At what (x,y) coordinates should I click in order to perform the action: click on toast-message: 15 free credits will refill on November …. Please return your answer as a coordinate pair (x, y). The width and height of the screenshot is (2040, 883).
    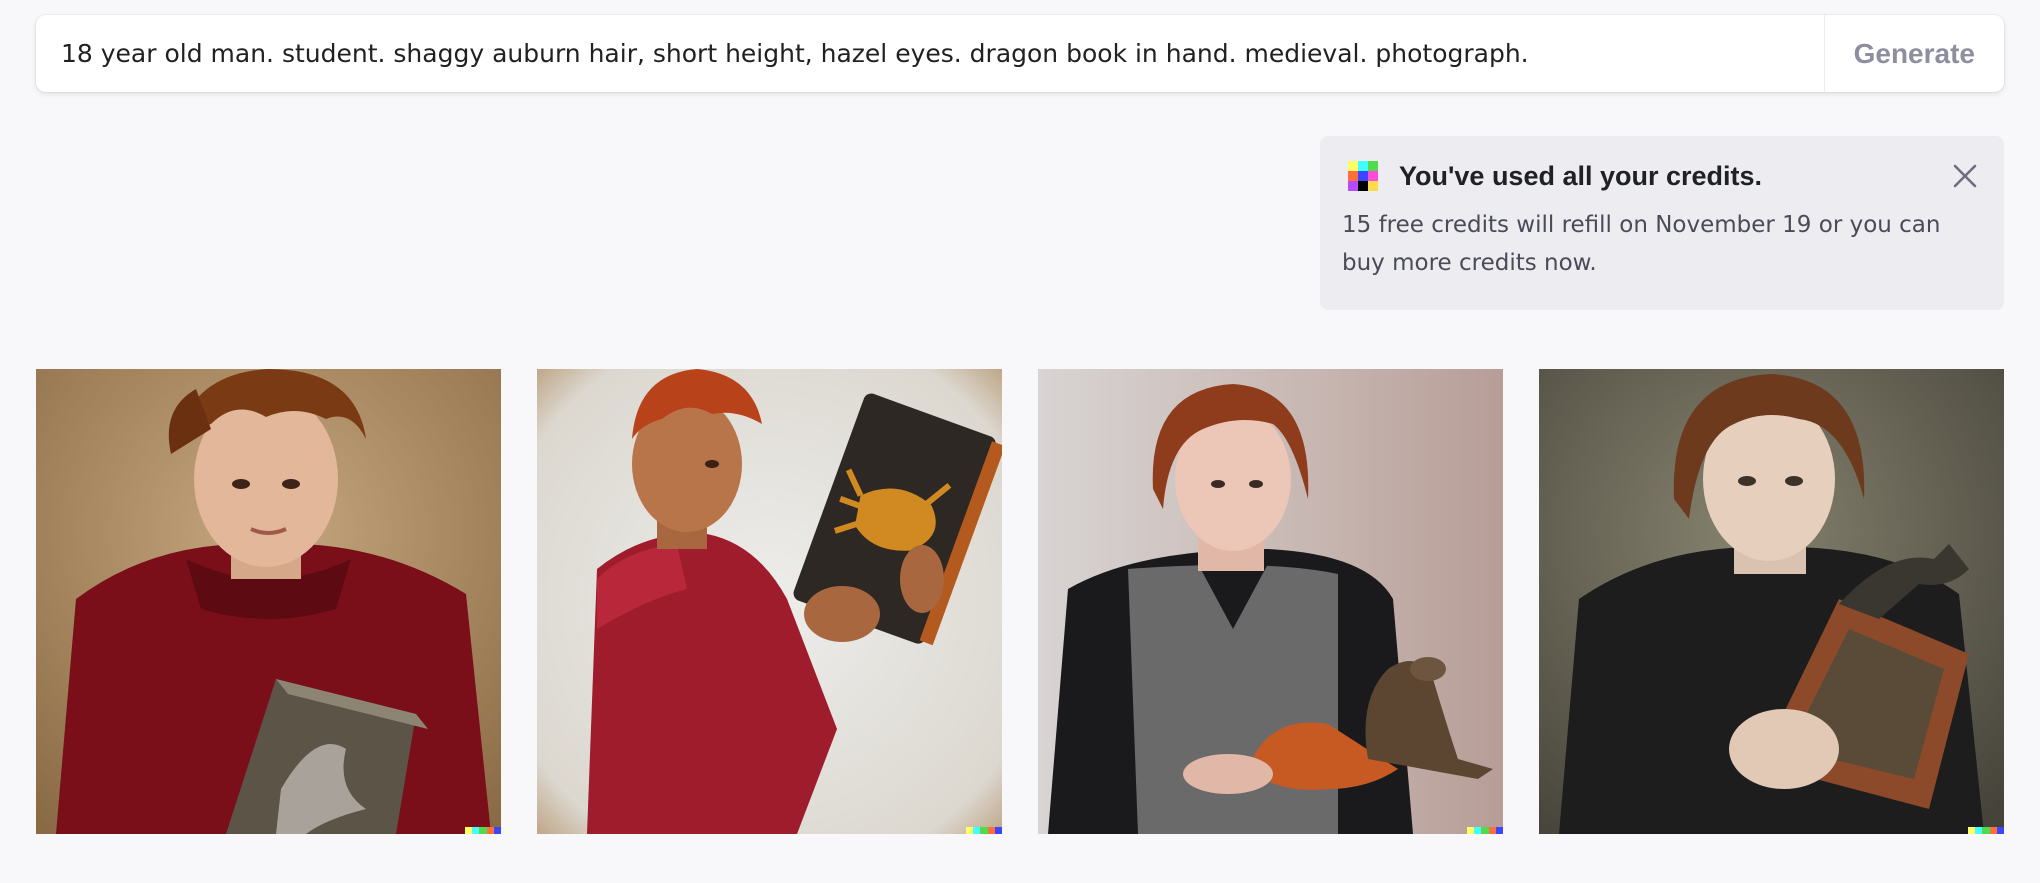
    Looking at the image, I should click on (1641, 244).